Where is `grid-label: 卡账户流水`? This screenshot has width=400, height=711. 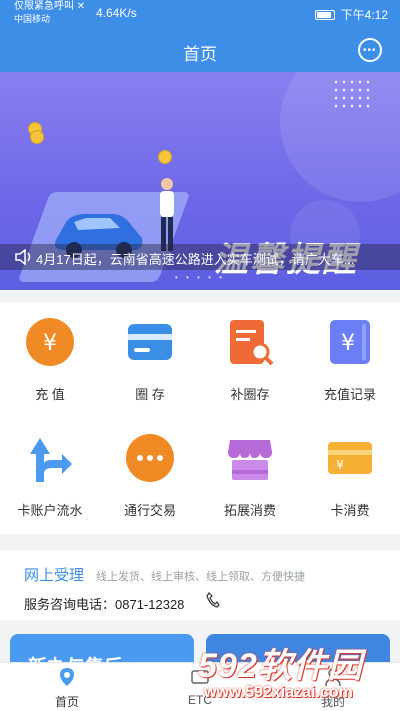
grid-label: 卡账户流水 is located at coordinates (50, 510).